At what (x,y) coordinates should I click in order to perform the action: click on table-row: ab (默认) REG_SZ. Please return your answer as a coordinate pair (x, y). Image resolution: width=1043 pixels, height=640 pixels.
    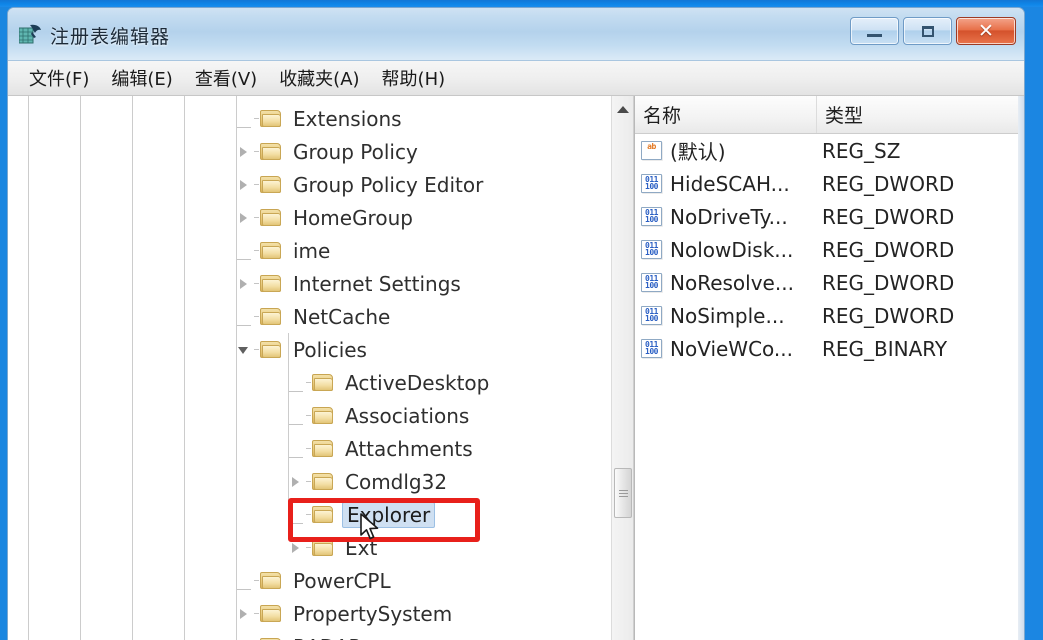
    Looking at the image, I should click on (829, 150).